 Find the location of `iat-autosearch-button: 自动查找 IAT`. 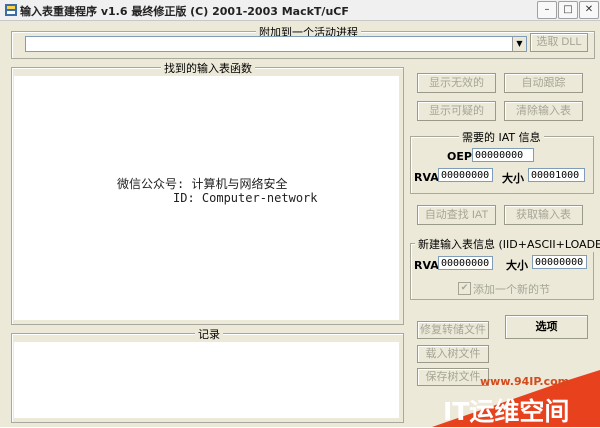

iat-autosearch-button: 自动查找 IAT is located at coordinates (456, 215).